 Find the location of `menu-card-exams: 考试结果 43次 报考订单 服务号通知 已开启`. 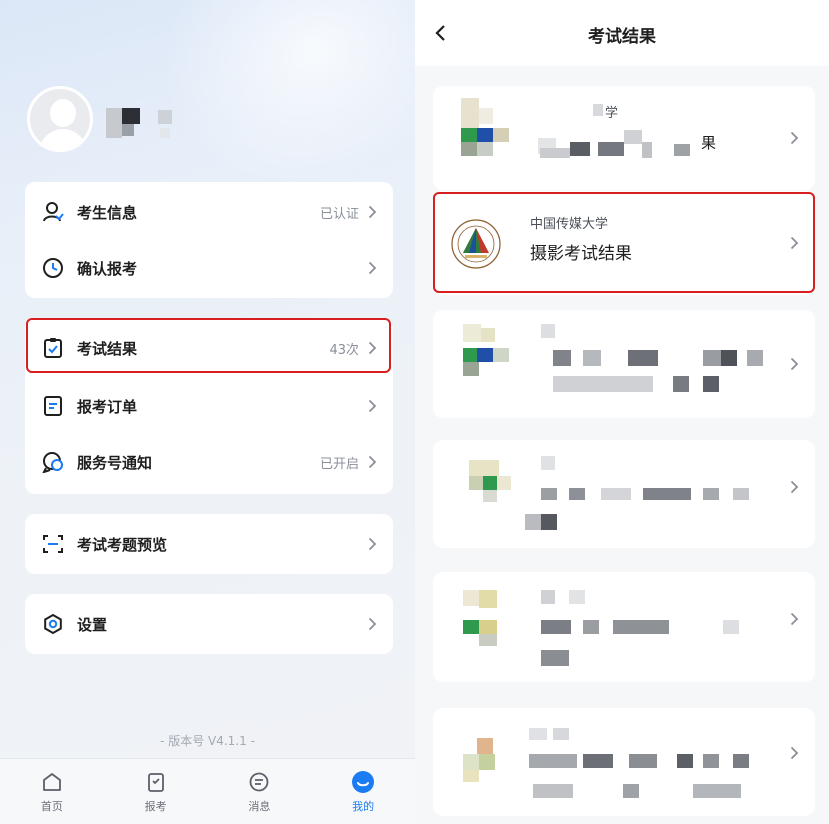

menu-card-exams: 考试结果 43次 报考订单 服务号通知 已开启 is located at coordinates (209, 406).